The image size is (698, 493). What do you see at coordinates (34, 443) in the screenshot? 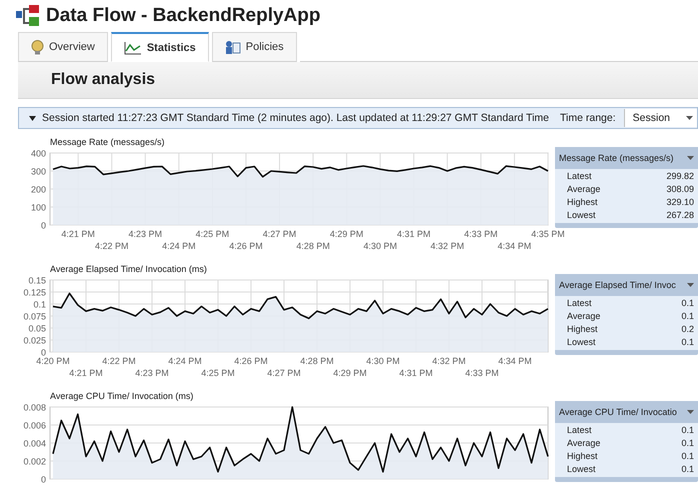
I see `axis-label: 0.004` at bounding box center [34, 443].